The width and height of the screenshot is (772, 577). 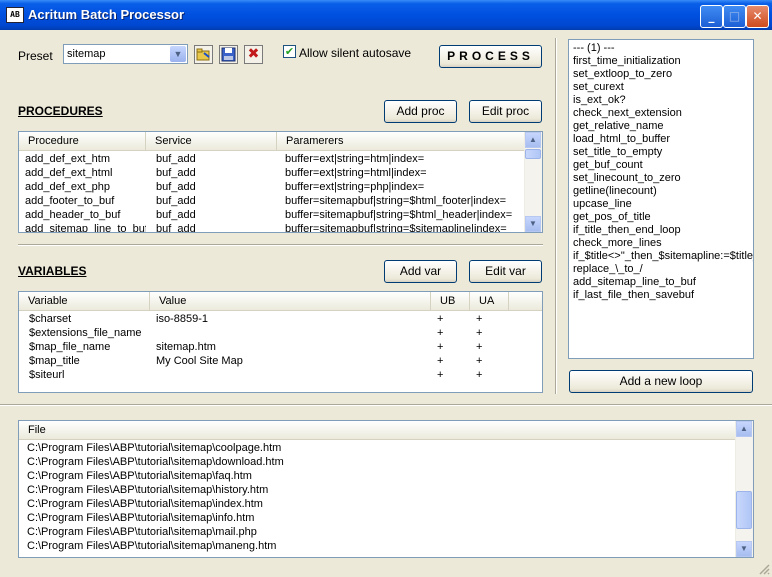 What do you see at coordinates (82, 141) in the screenshot?
I see `column-header-procedure: Procedure` at bounding box center [82, 141].